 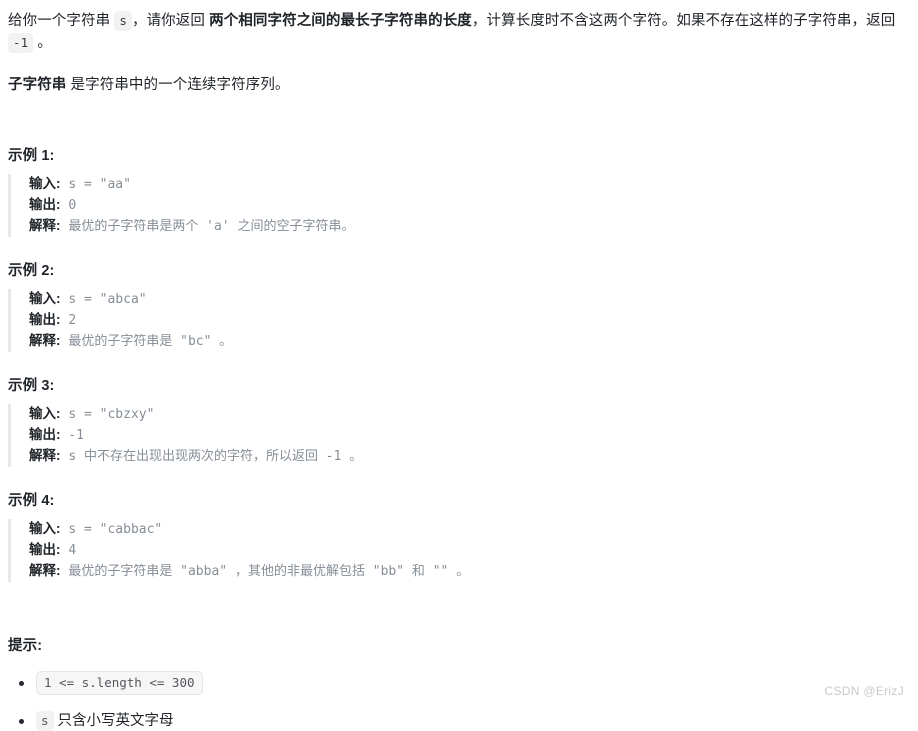 I want to click on input-value: s = "cabbac", so click(x=115, y=529).